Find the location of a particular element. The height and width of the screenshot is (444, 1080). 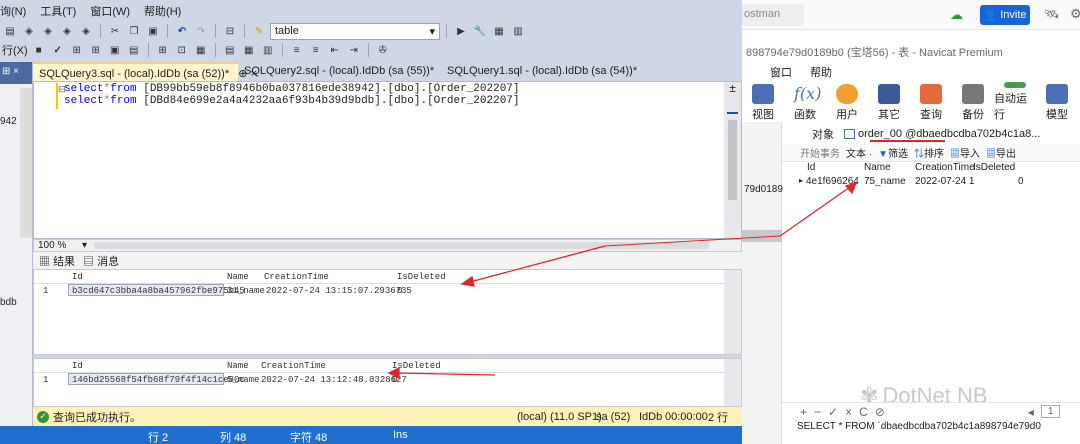

execute-icon: ▶ is located at coordinates (461, 31).